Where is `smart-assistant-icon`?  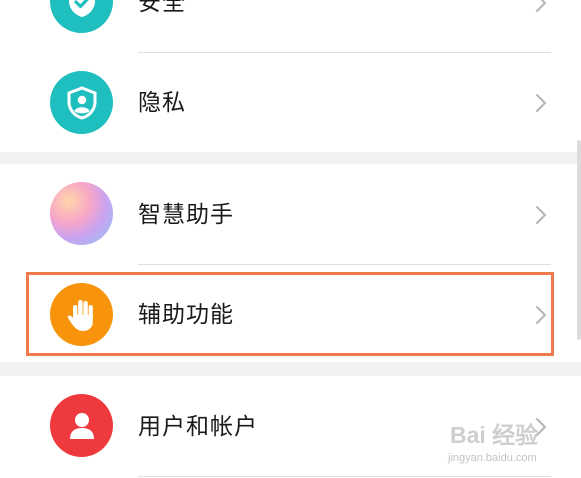
smart-assistant-icon is located at coordinates (81, 213).